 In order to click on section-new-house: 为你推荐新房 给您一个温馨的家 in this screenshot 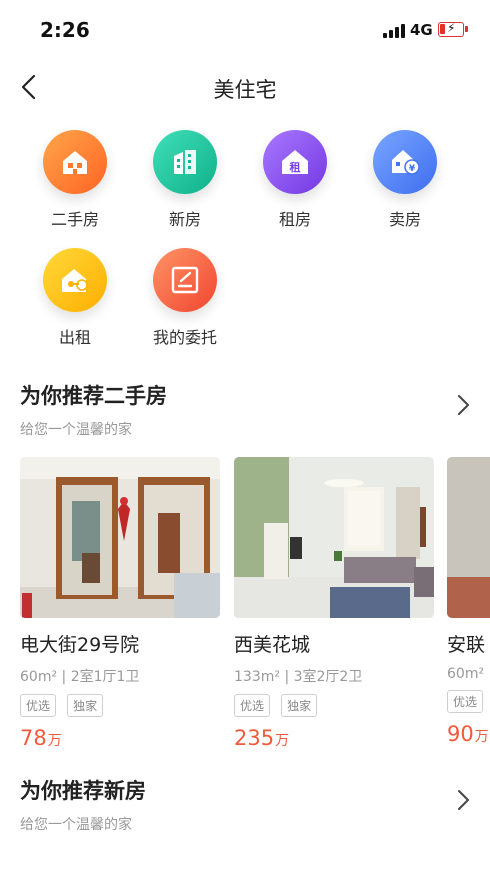, I will do `click(245, 804)`.